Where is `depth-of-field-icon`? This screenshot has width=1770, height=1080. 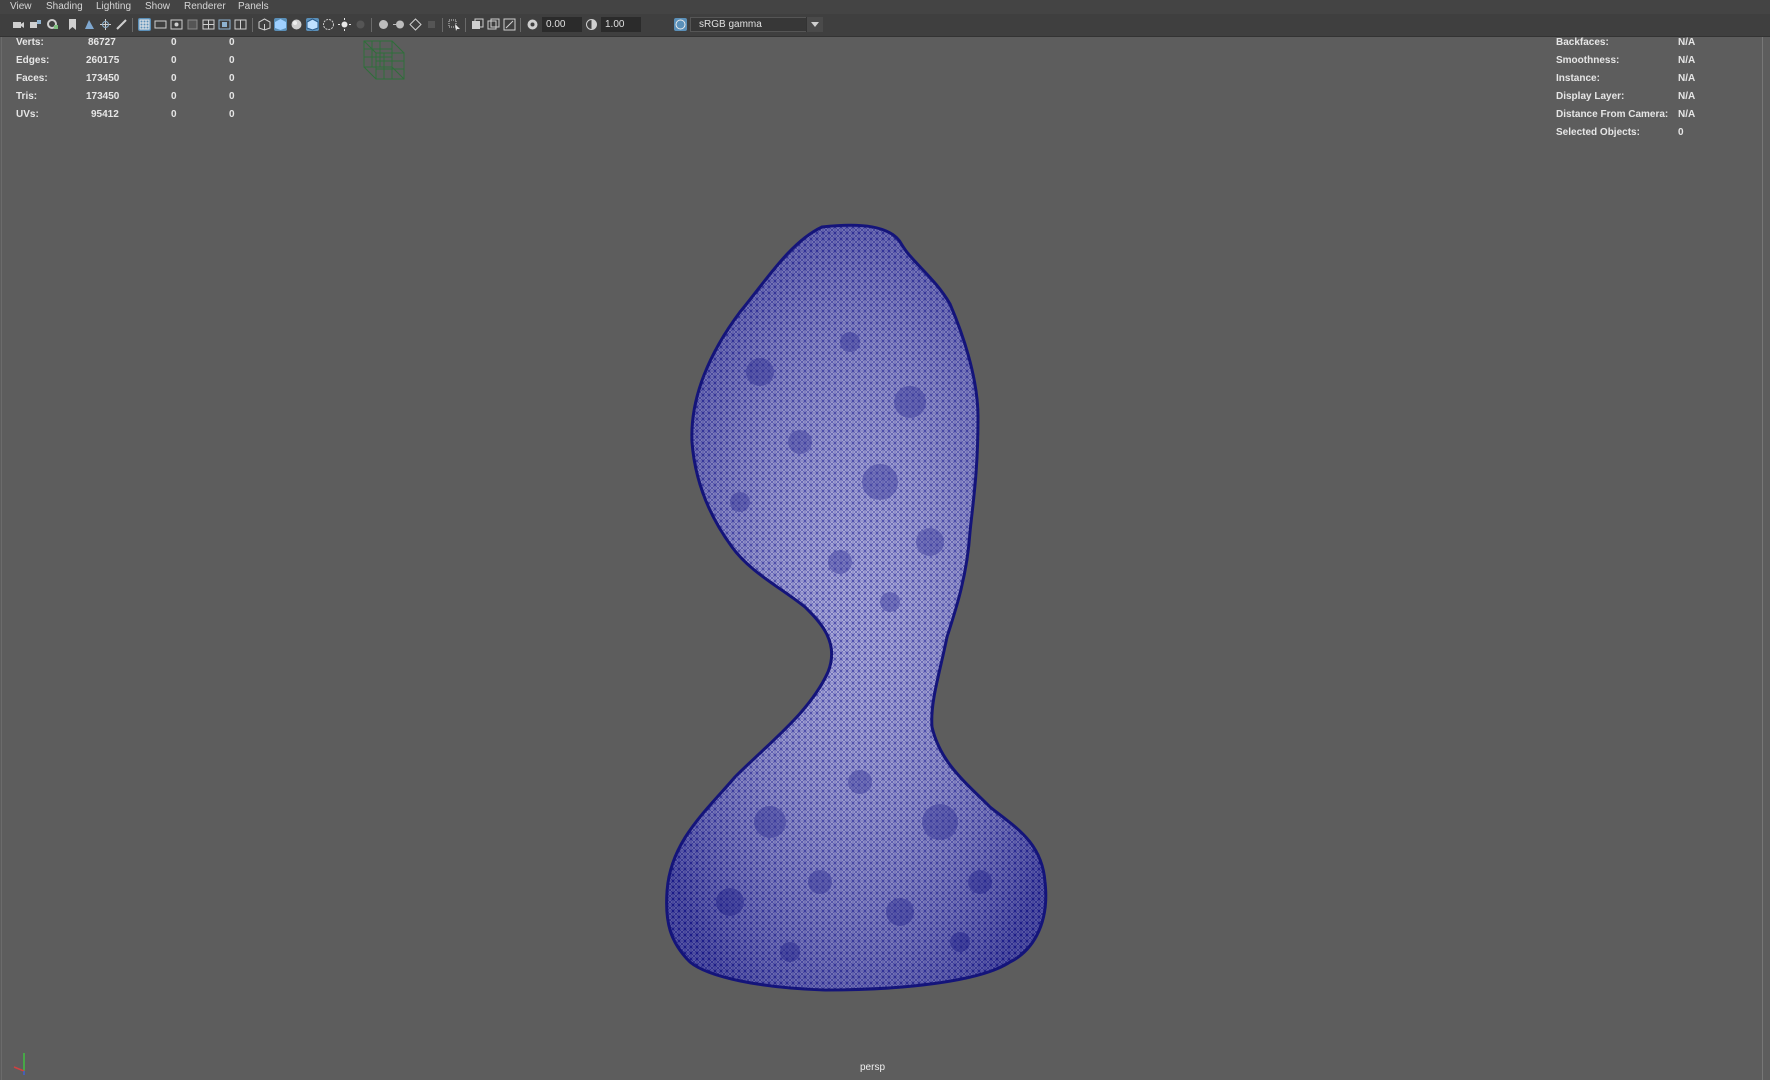 depth-of-field-icon is located at coordinates (431, 24).